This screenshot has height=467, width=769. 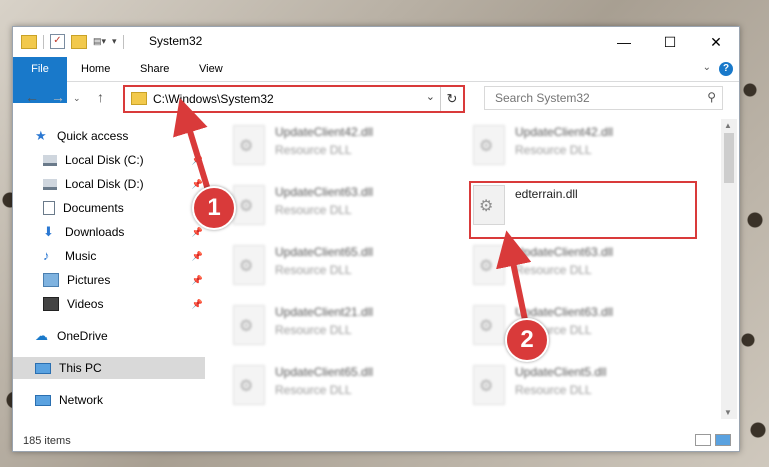 I want to click on maximize-button: ☐, so click(x=670, y=42).